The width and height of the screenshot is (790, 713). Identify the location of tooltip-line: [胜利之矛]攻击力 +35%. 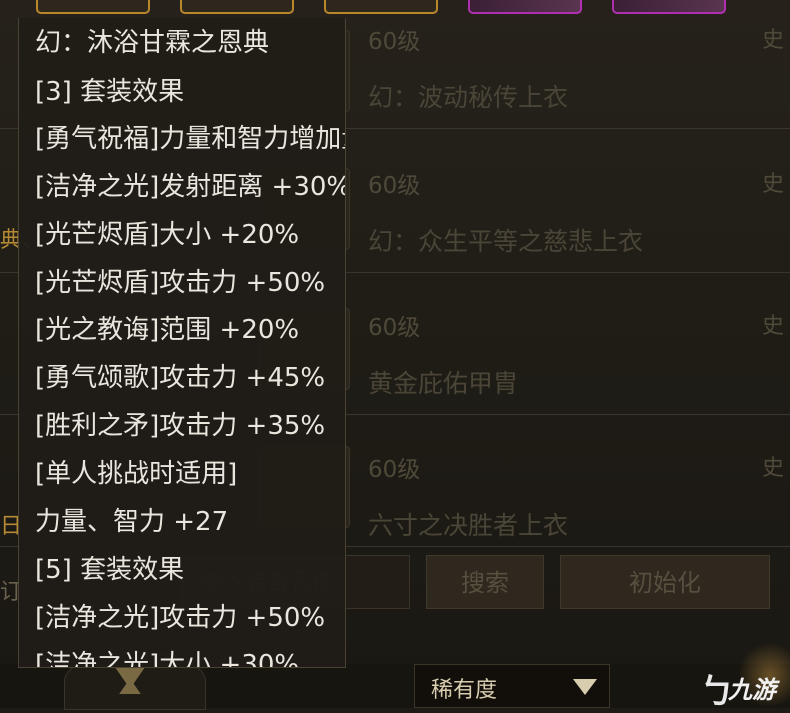
(180, 426).